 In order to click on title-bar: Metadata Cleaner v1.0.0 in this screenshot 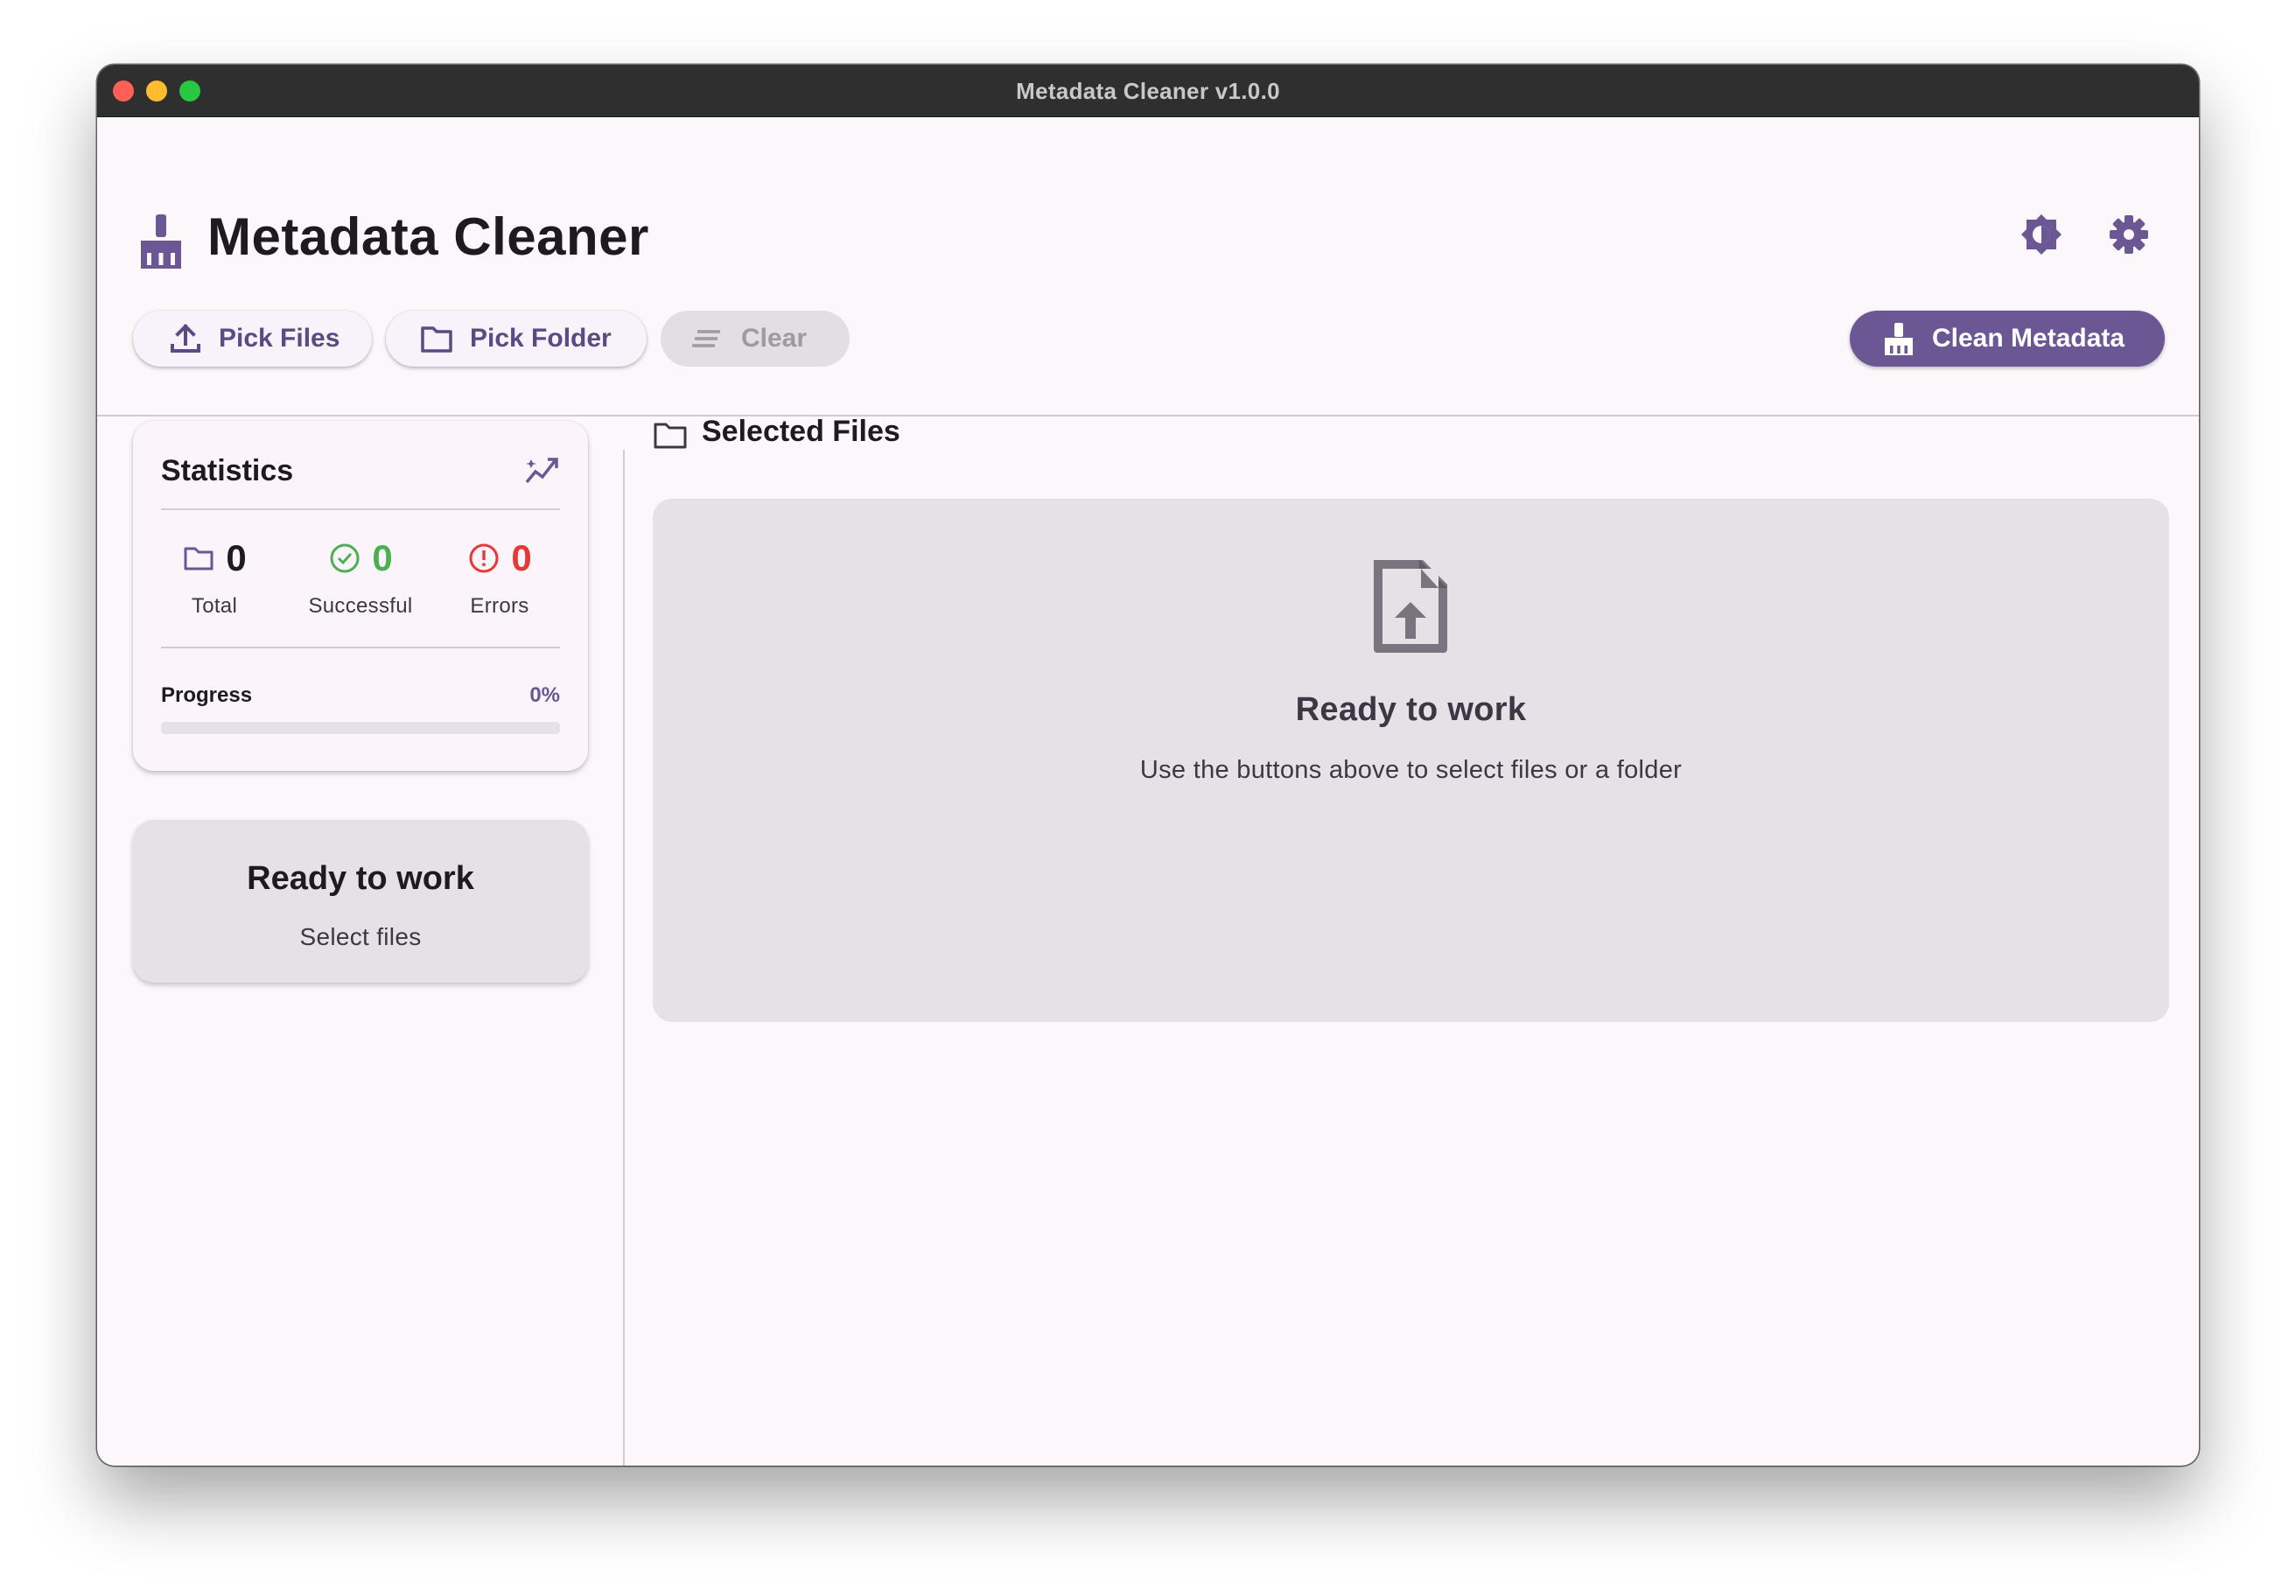, I will do `click(1148, 91)`.